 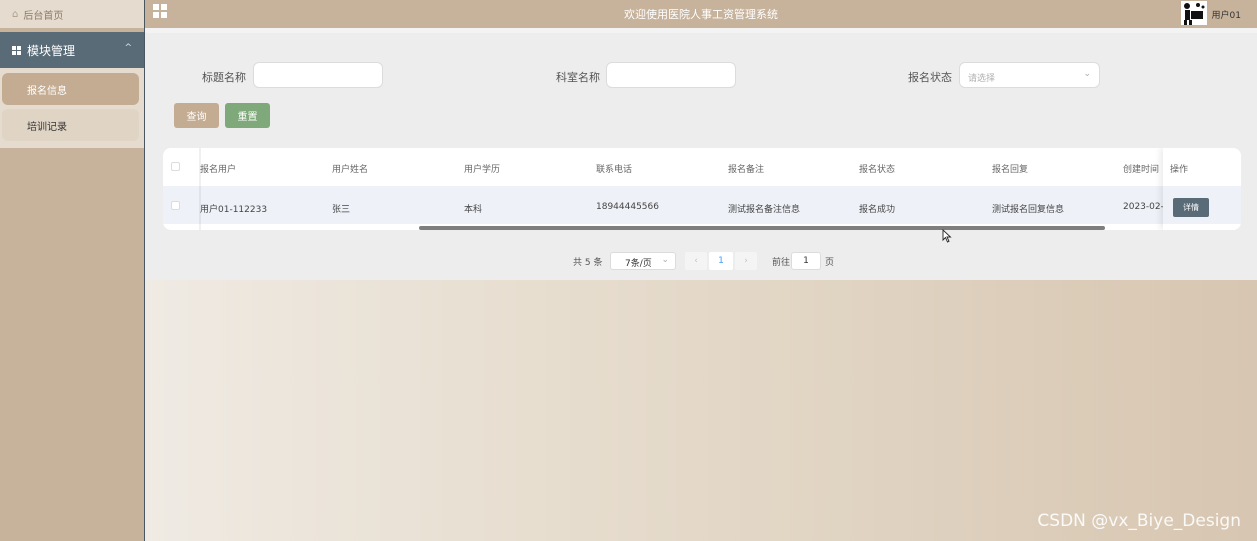 What do you see at coordinates (947, 236) in the screenshot?
I see `mouse-cursor-icon` at bounding box center [947, 236].